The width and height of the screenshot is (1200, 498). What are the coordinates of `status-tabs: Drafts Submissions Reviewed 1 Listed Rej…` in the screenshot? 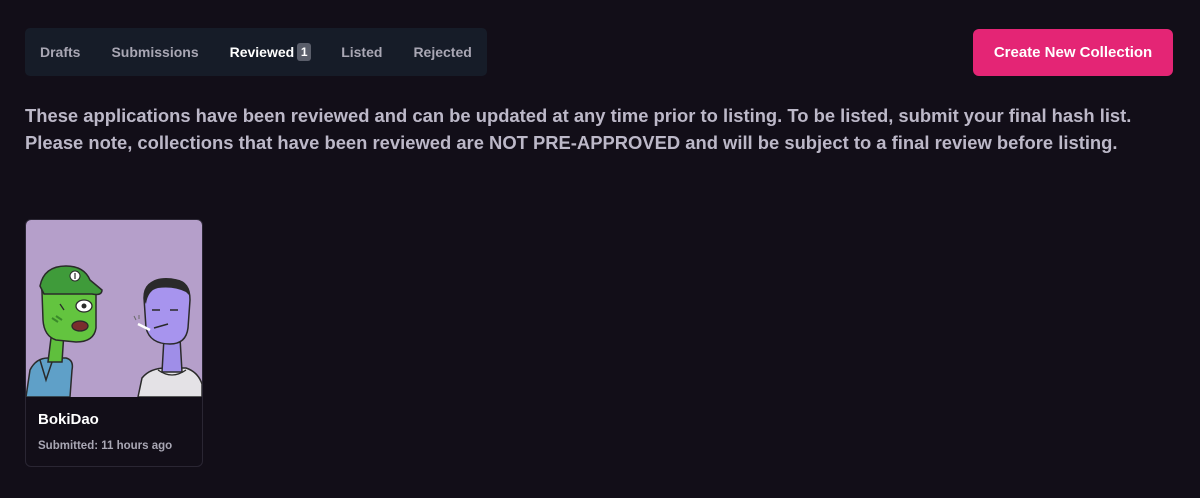 It's located at (256, 52).